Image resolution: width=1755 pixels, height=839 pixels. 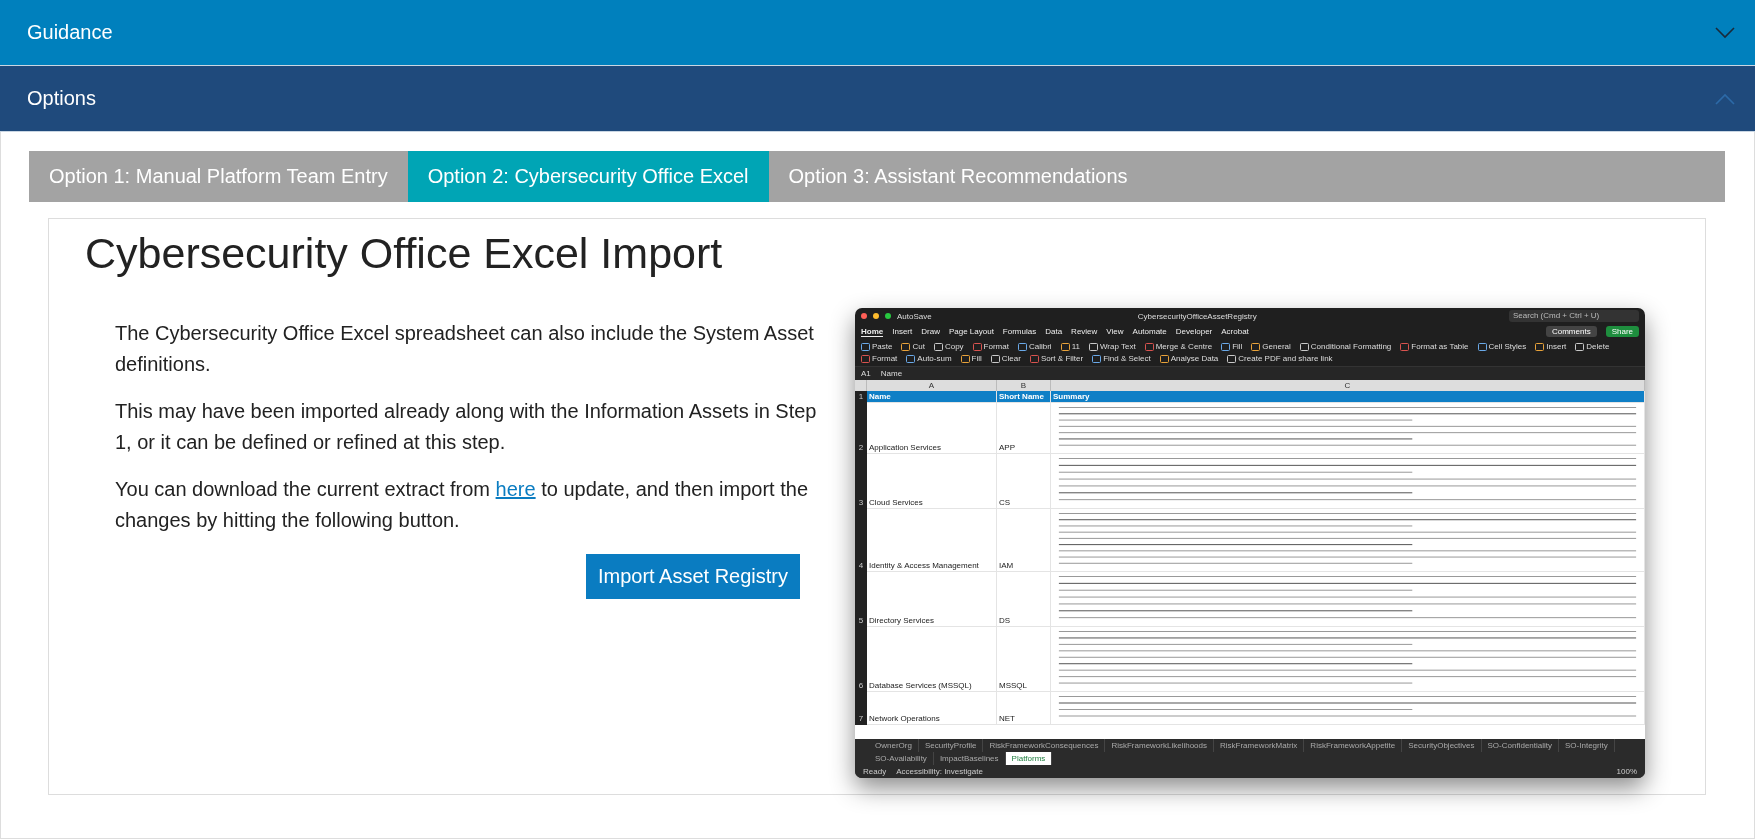 What do you see at coordinates (913, 346) in the screenshot?
I see `ribbon-button: Cut` at bounding box center [913, 346].